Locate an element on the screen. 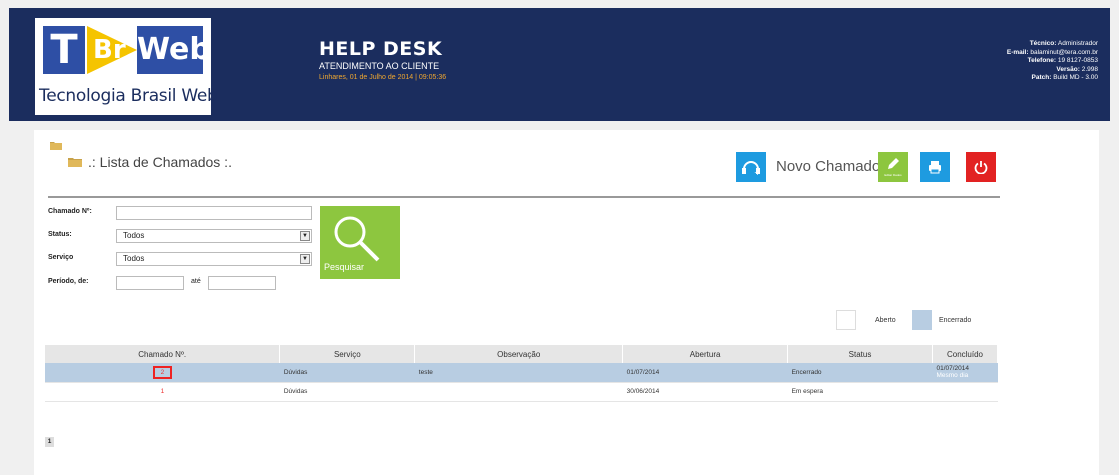  search-button: Pesquisar is located at coordinates (360, 242).